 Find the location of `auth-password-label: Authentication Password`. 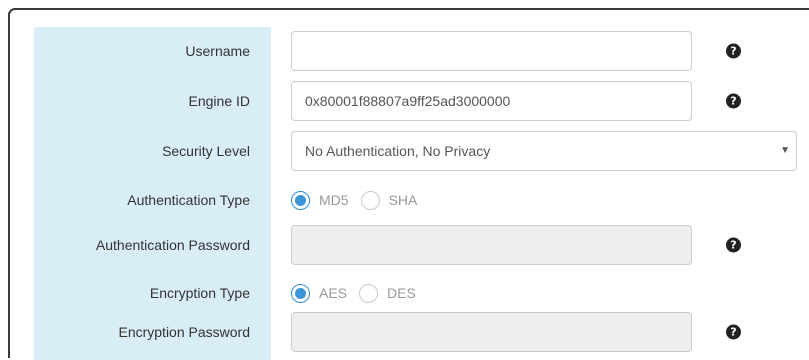

auth-password-label: Authentication Password is located at coordinates (172, 245).